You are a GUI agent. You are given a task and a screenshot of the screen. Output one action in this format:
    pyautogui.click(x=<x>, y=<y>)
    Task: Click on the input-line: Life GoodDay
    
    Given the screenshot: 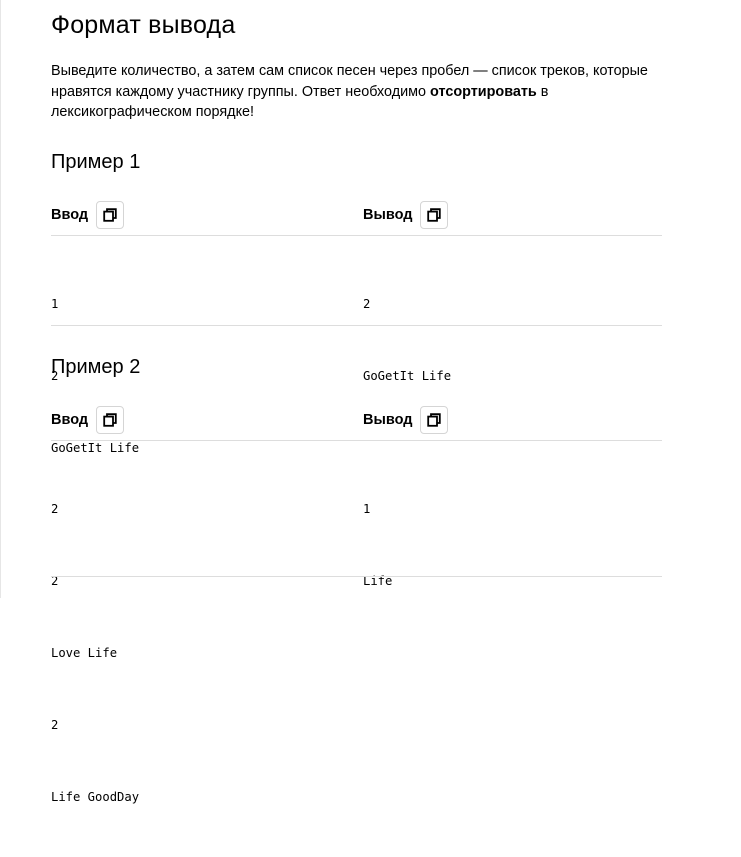 What is the action you would take?
    pyautogui.click(x=95, y=797)
    